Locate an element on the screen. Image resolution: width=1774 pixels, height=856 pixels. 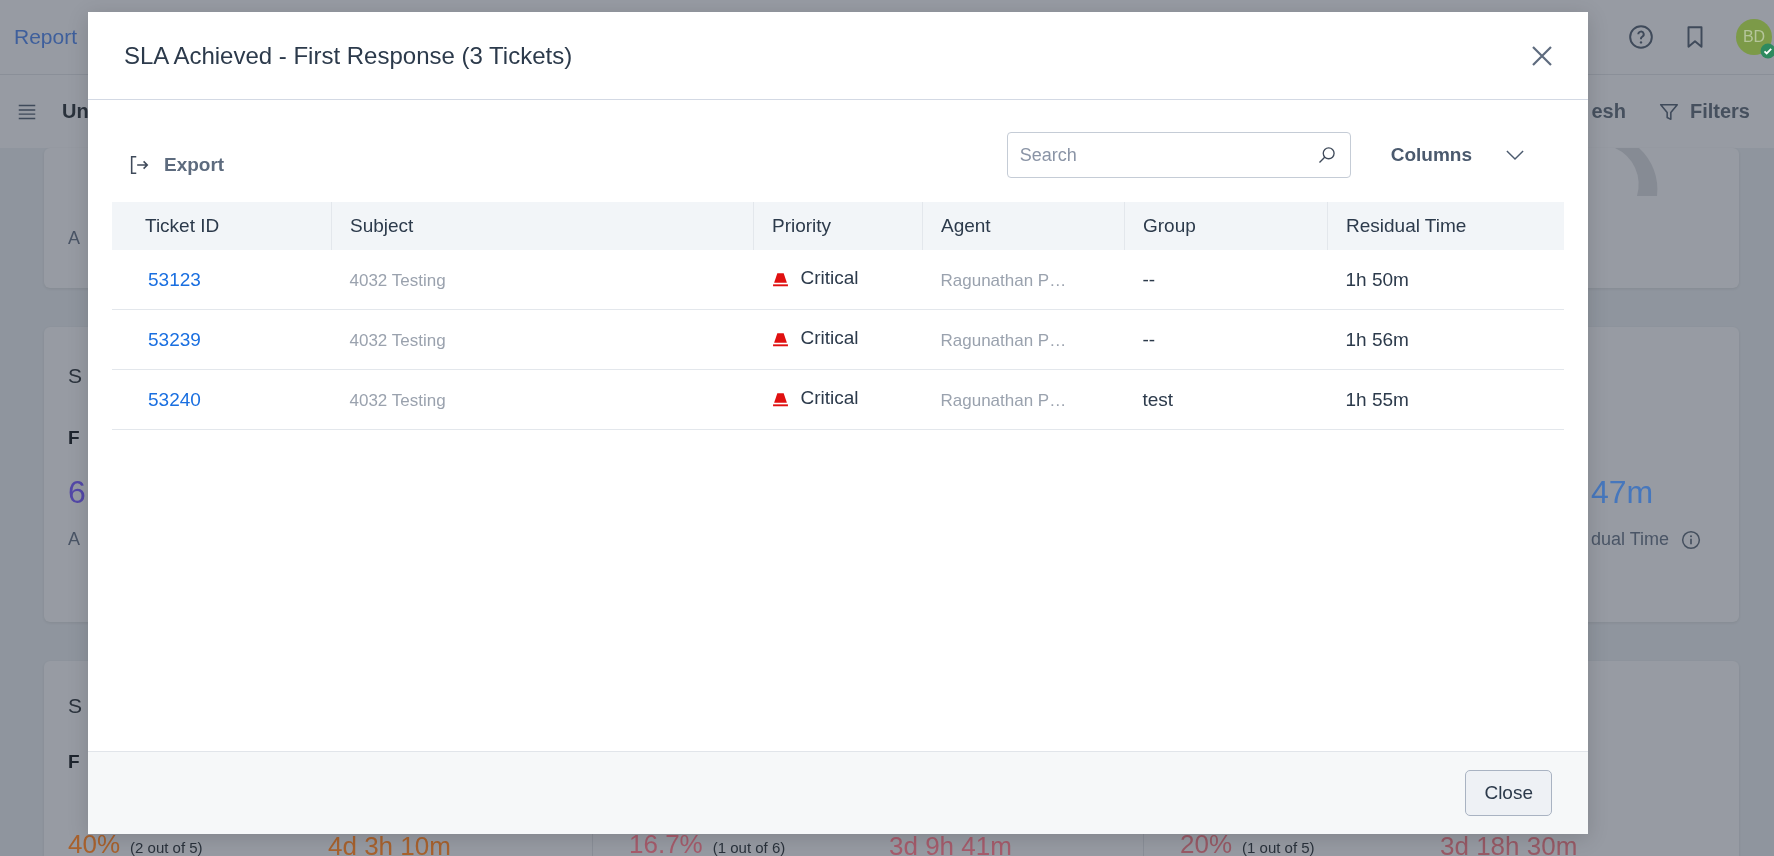
table-cell: test is located at coordinates (1158, 399).